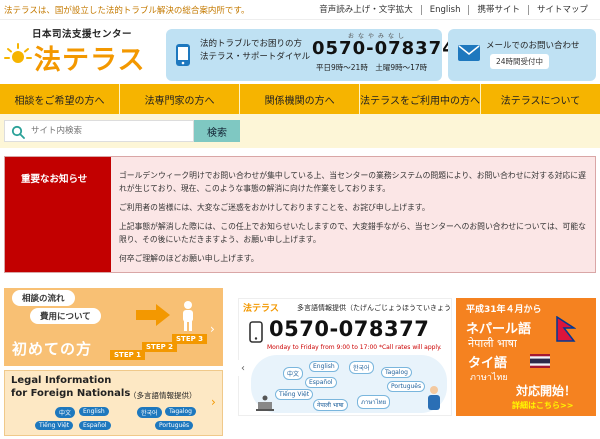  I want to click on step3-label: STEP 3, so click(190, 339).